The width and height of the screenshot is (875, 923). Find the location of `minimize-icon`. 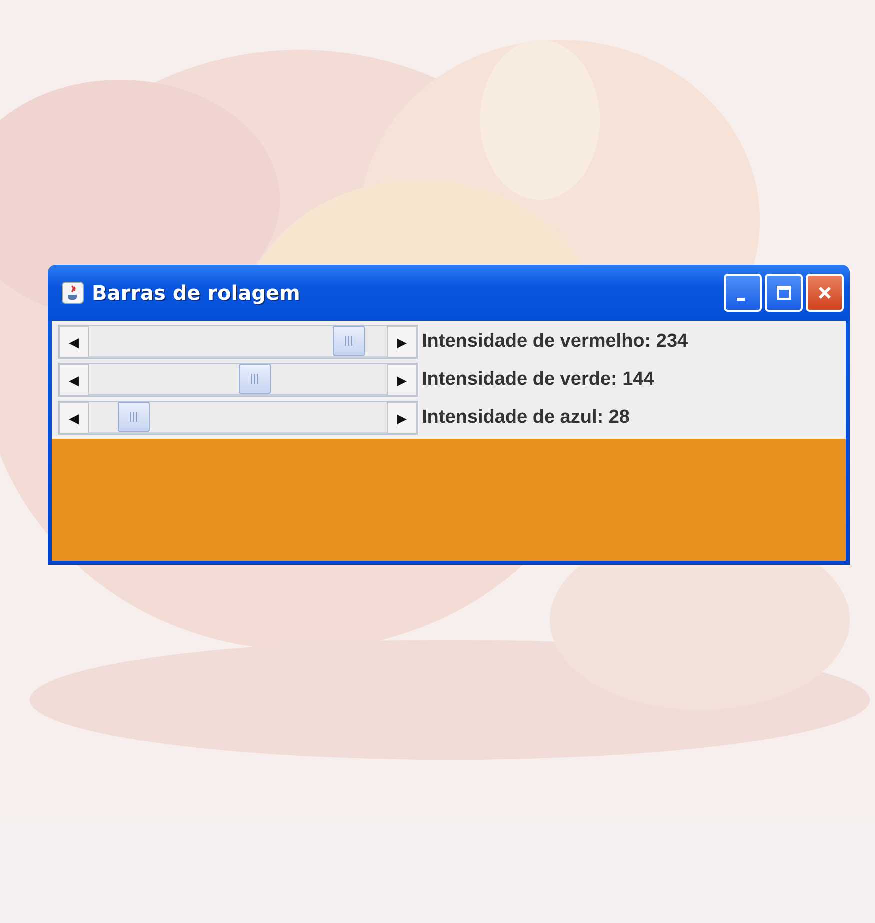

minimize-icon is located at coordinates (741, 299).